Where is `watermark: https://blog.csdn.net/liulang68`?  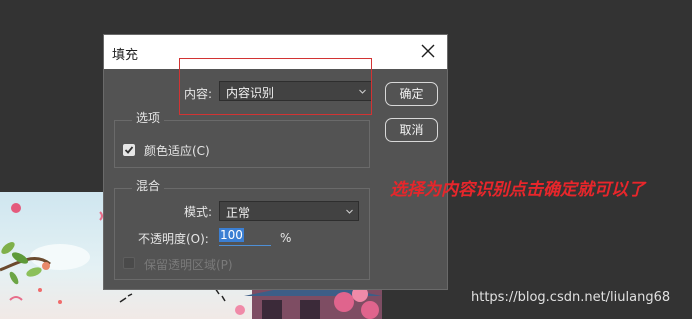
watermark: https://blog.csdn.net/liulang68 is located at coordinates (571, 297).